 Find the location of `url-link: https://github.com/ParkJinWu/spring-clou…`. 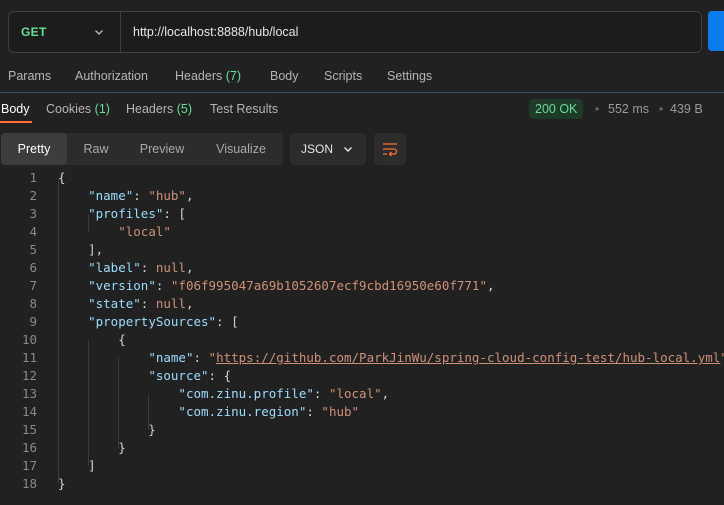

url-link: https://github.com/ParkJinWu/spring-clou… is located at coordinates (468, 357).